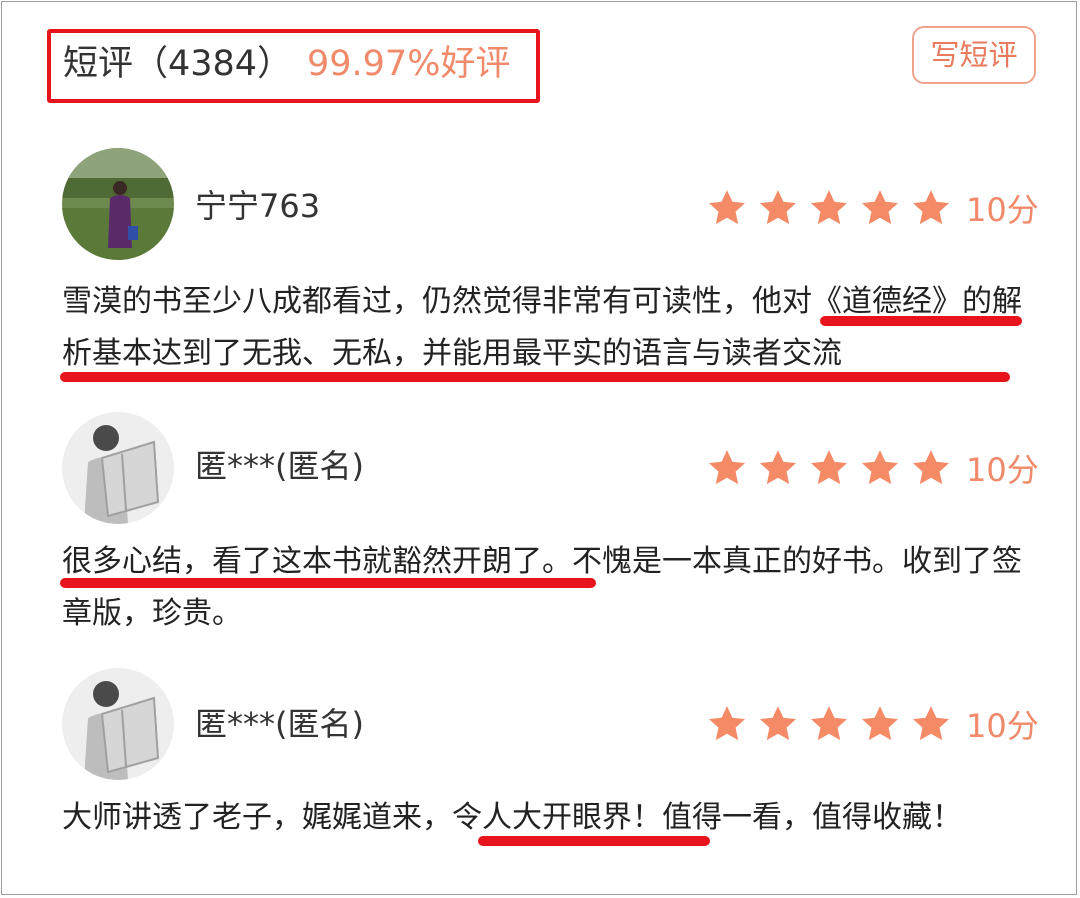 The height and width of the screenshot is (898, 1080). Describe the element at coordinates (302, 561) in the screenshot. I see `comment-highlighted-text: 很多心结，看了这本书就豁然开朗了` at that location.